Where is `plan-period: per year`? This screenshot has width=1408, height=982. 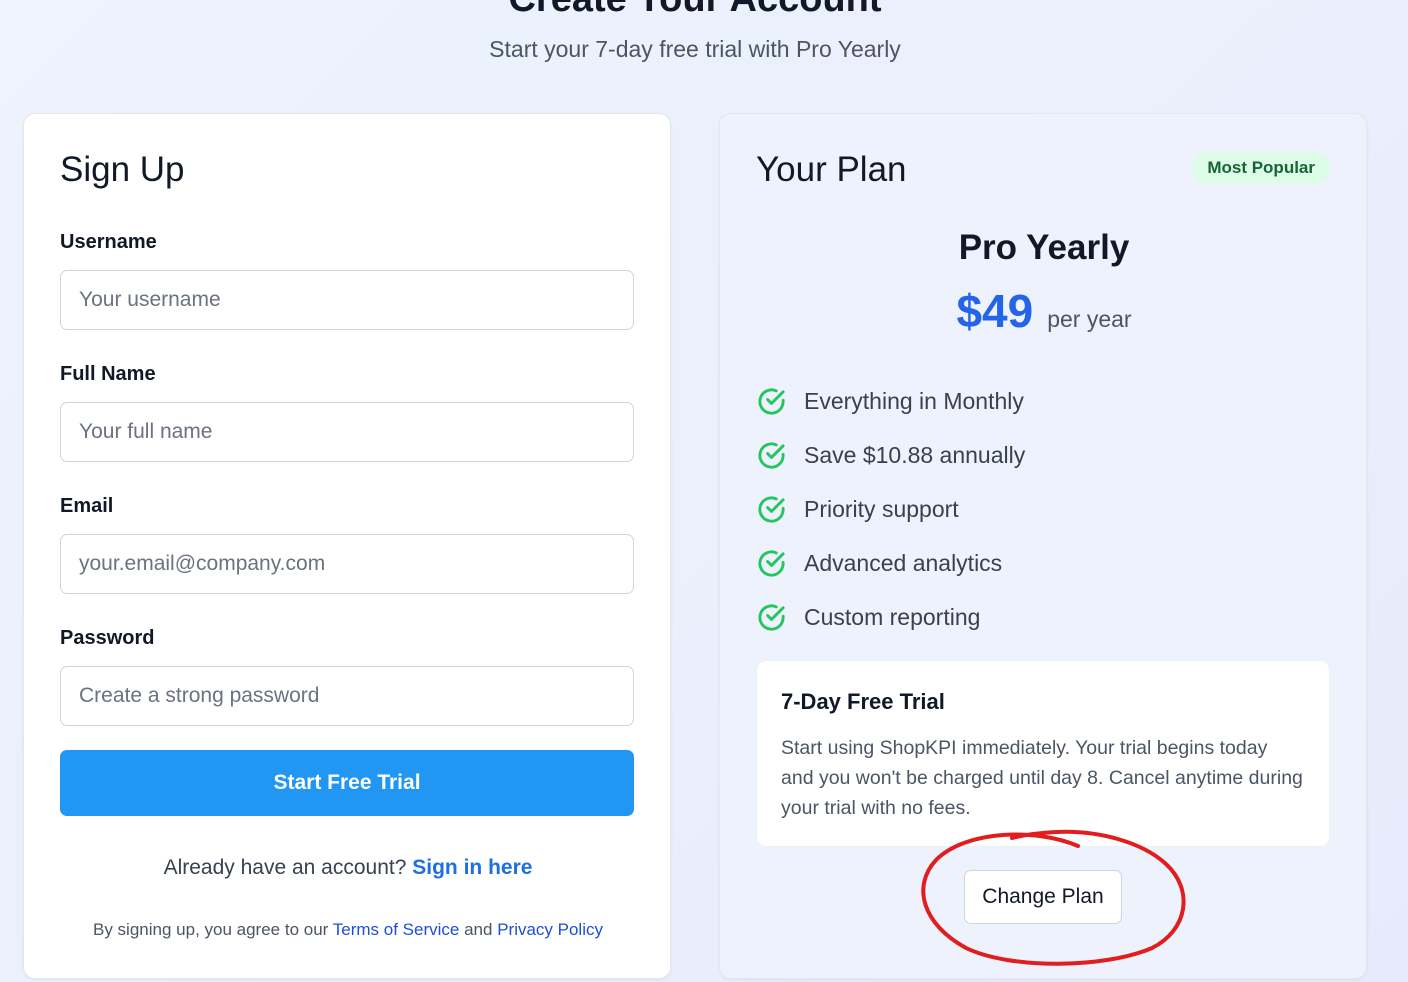 plan-period: per year is located at coordinates (1089, 319).